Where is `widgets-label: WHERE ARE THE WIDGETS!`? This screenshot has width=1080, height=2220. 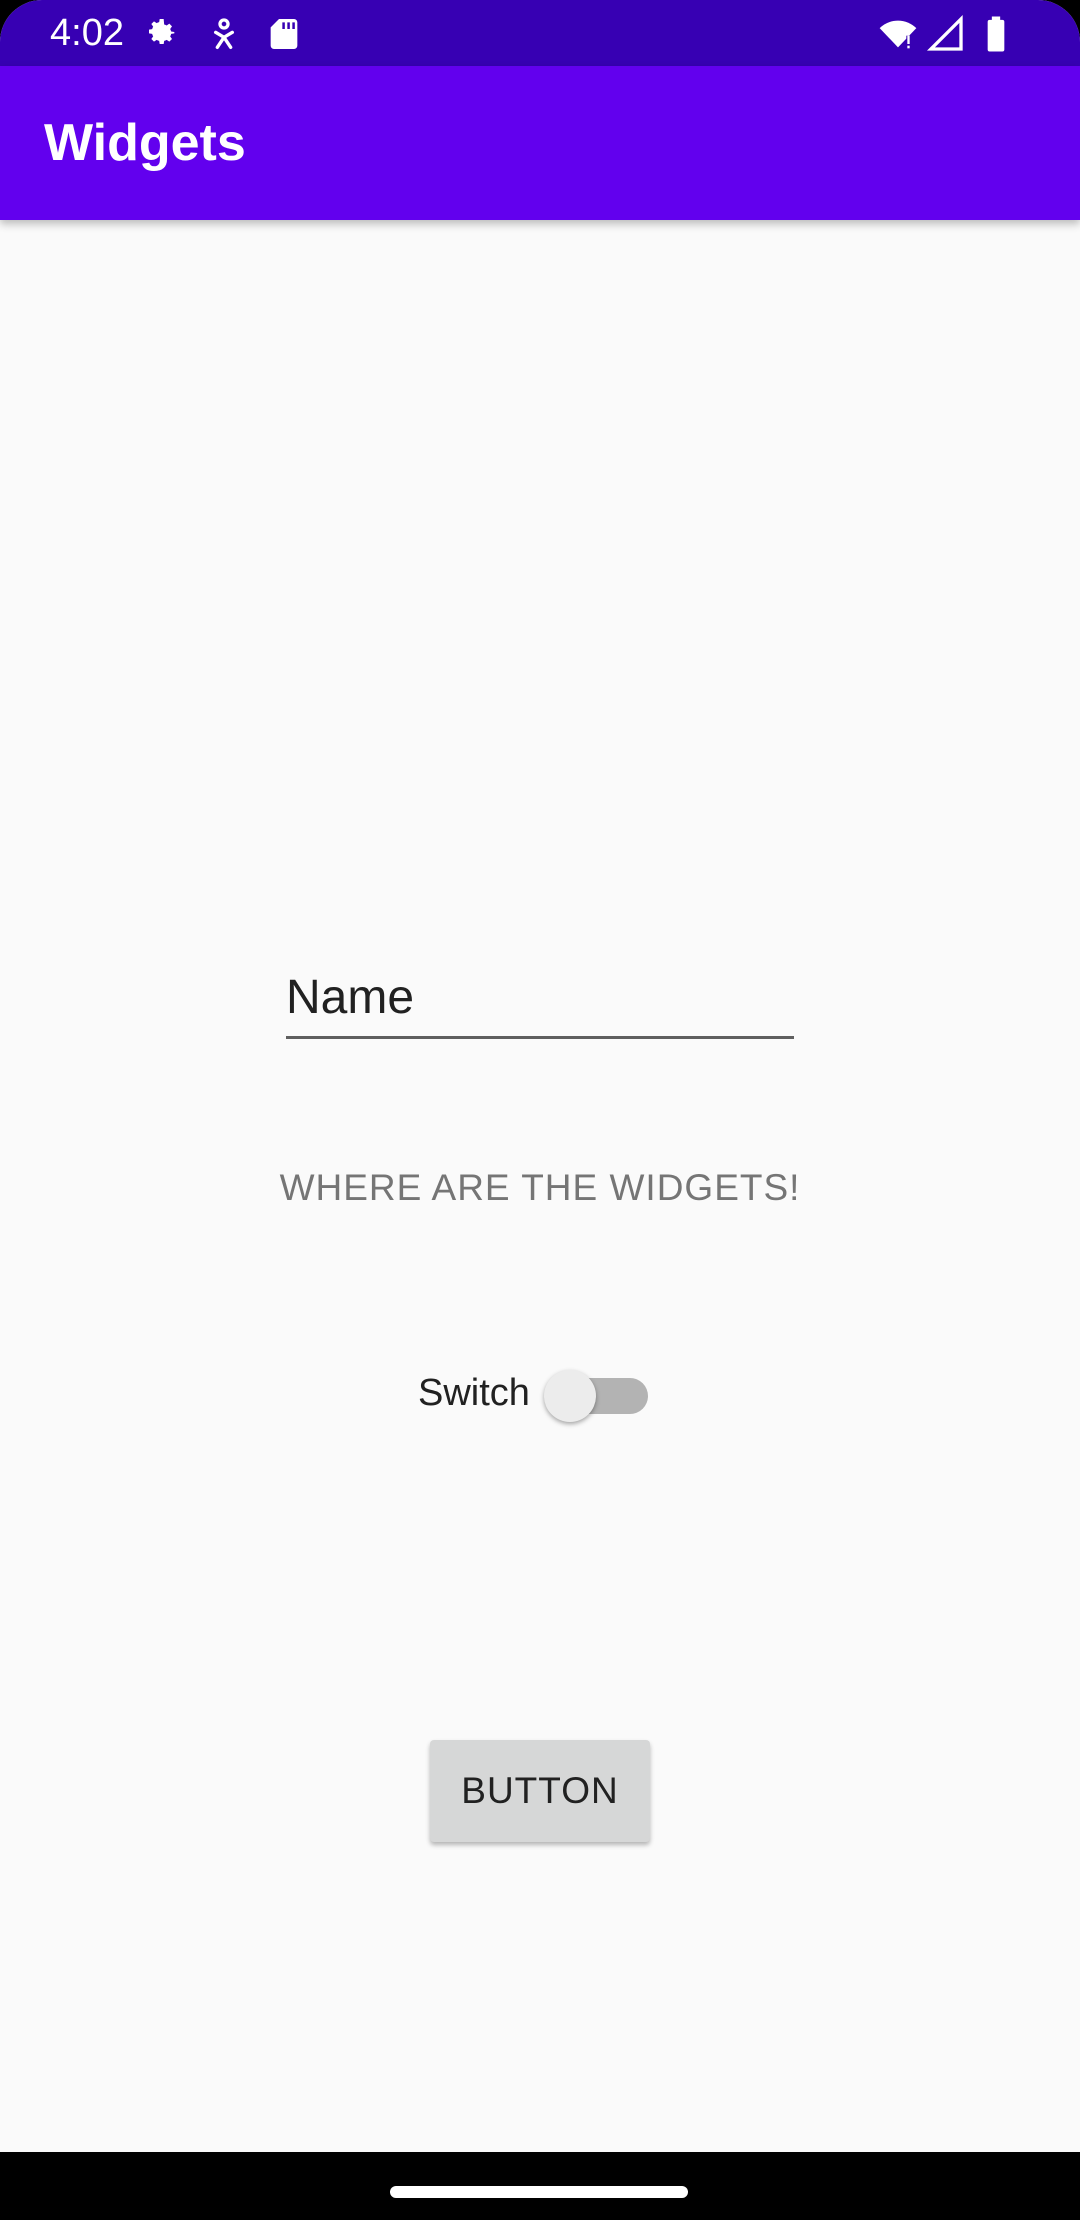
widgets-label: WHERE ARE THE WIDGETS! is located at coordinates (540, 1187).